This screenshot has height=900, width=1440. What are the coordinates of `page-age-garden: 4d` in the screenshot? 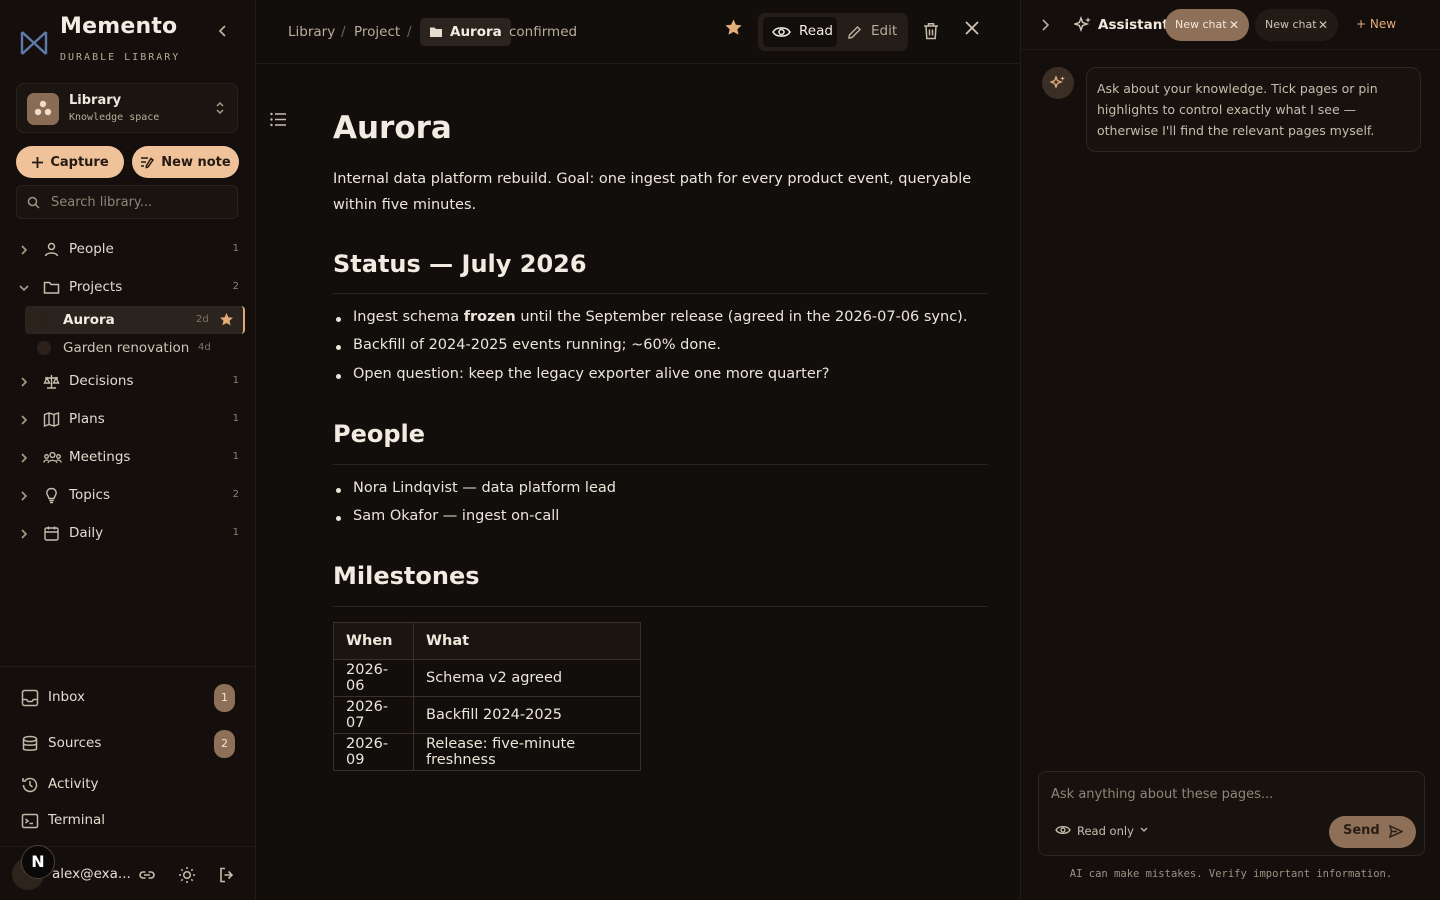 It's located at (204, 347).